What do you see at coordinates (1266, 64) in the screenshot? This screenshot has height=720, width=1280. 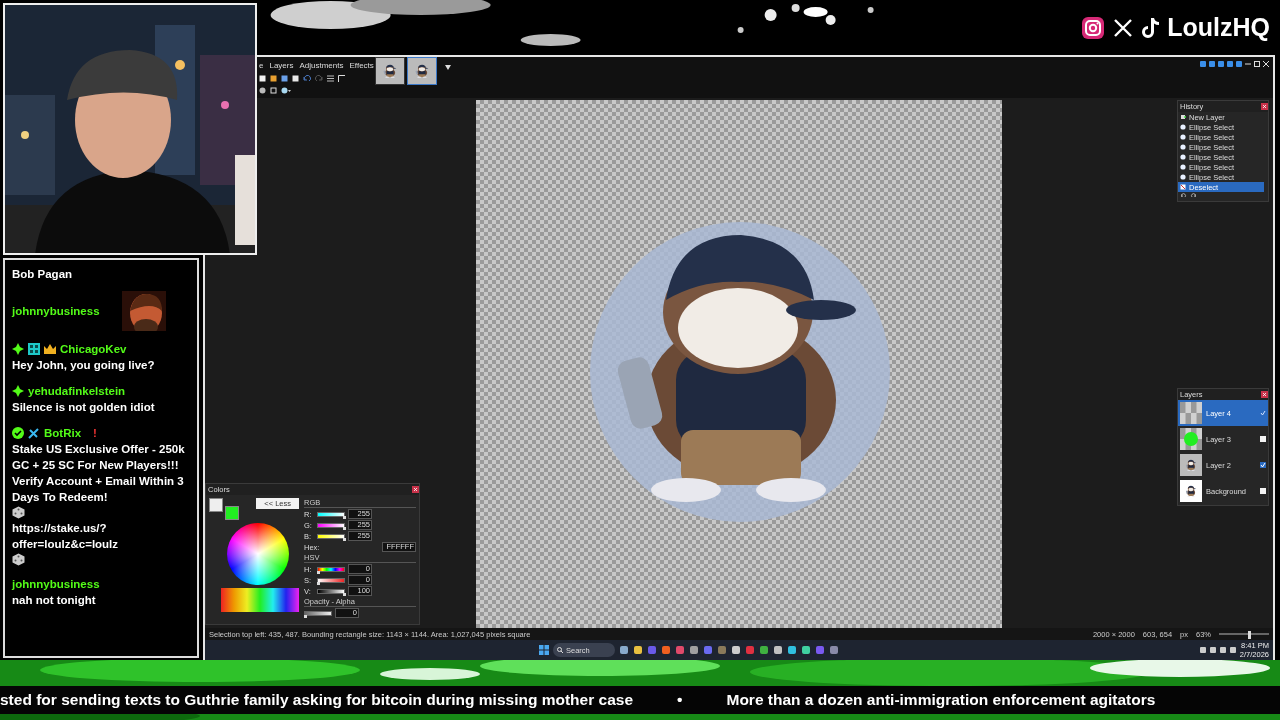 I see `close-icon` at bounding box center [1266, 64].